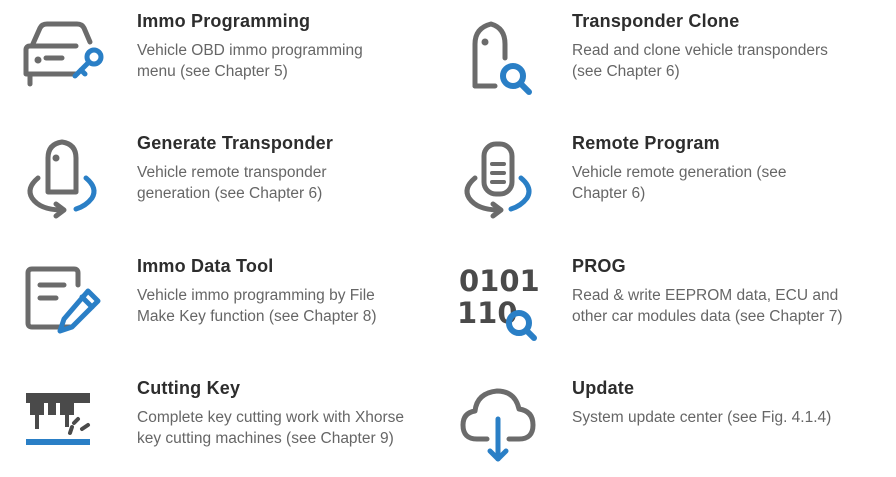 The height and width of the screenshot is (477, 896). I want to click on item-title: Cutting Key, so click(189, 388).